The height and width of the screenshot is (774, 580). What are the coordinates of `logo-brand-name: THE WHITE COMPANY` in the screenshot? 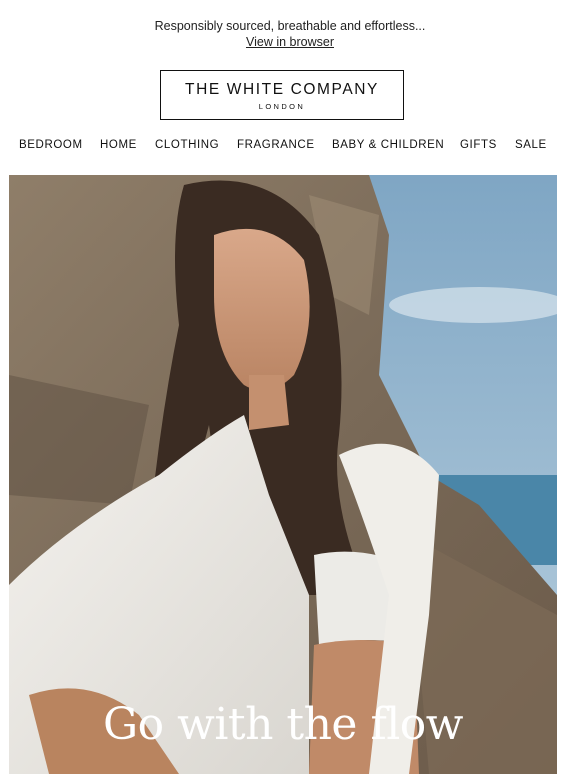 It's located at (282, 89).